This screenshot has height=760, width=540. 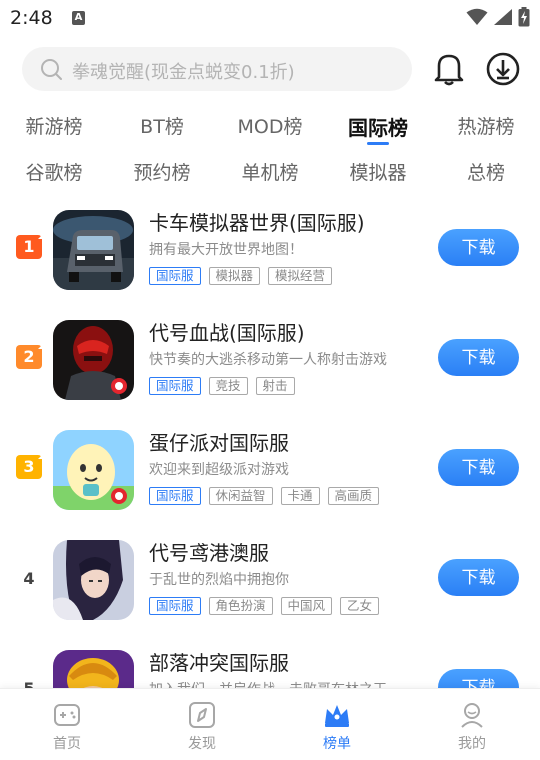 I want to click on app-title: 卡车模拟器世界(国际服), so click(x=257, y=221).